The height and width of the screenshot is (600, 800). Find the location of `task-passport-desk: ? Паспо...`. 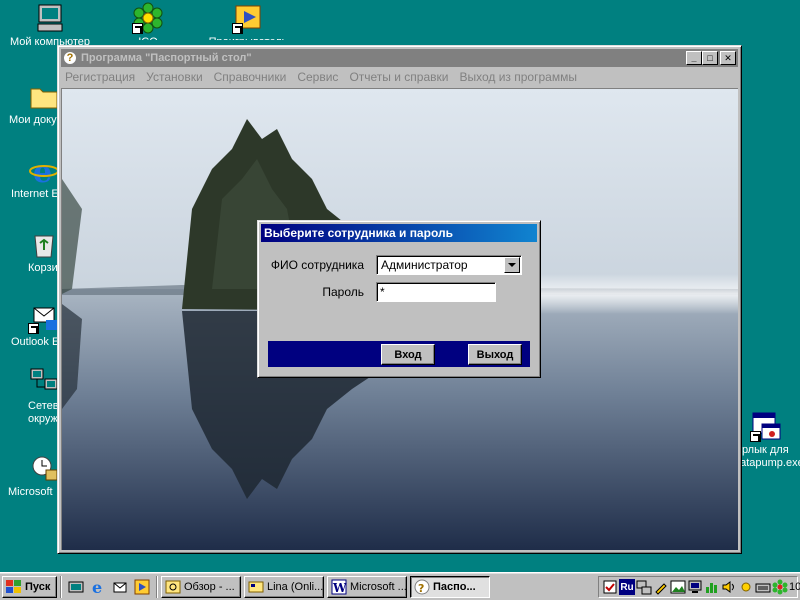

task-passport-desk: ? Паспо... is located at coordinates (450, 586).